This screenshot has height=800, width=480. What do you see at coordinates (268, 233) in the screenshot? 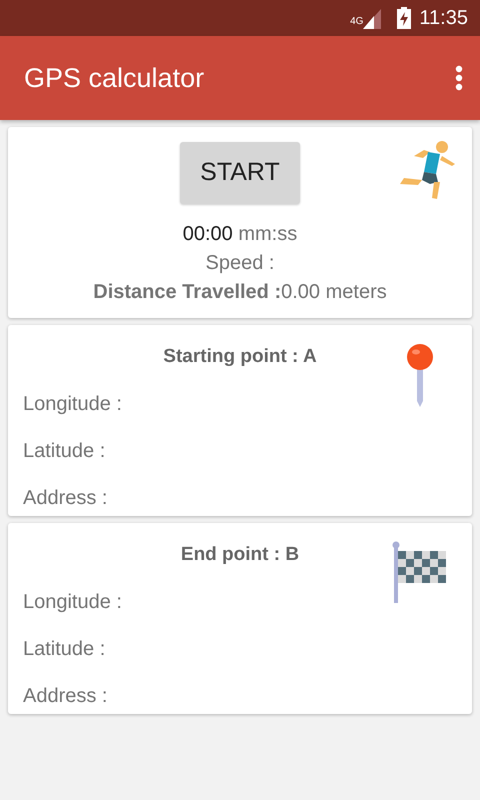
I see `timer-unit: mm:ss` at bounding box center [268, 233].